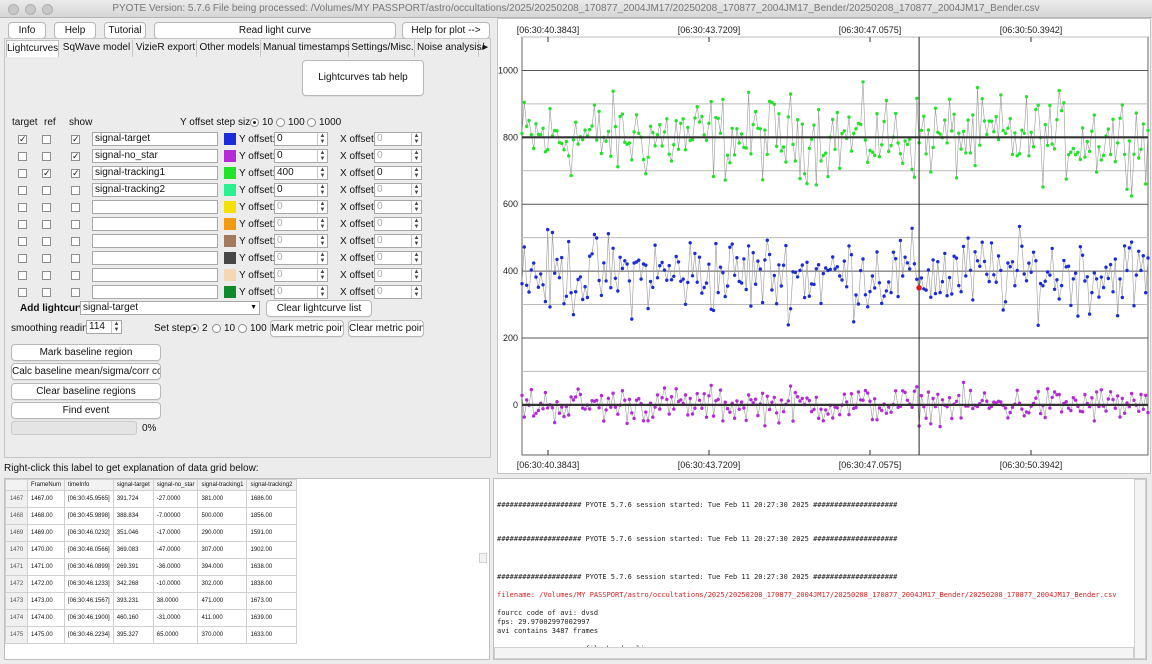 The image size is (1152, 664). What do you see at coordinates (89, 635) in the screenshot?
I see `grid-cell: [06:30:46.2234]` at bounding box center [89, 635].